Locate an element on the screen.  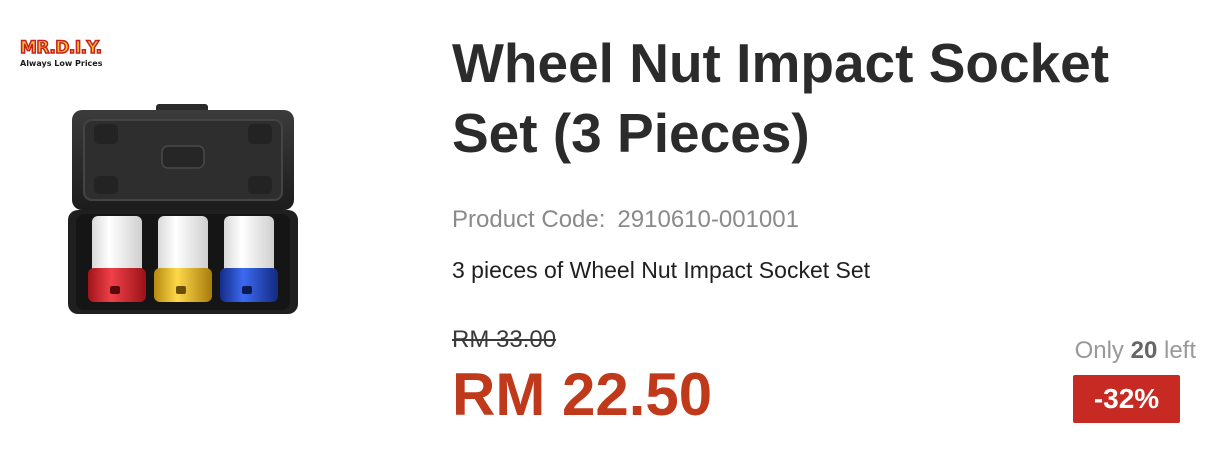
stock-indicator: Only 20 left is located at coordinates (1135, 351).